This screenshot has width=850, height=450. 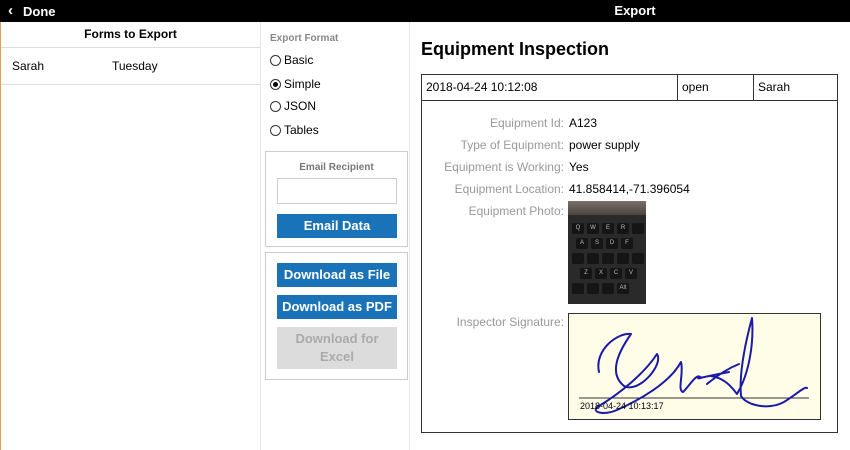 What do you see at coordinates (623, 288) in the screenshot?
I see `photo-key: Alt` at bounding box center [623, 288].